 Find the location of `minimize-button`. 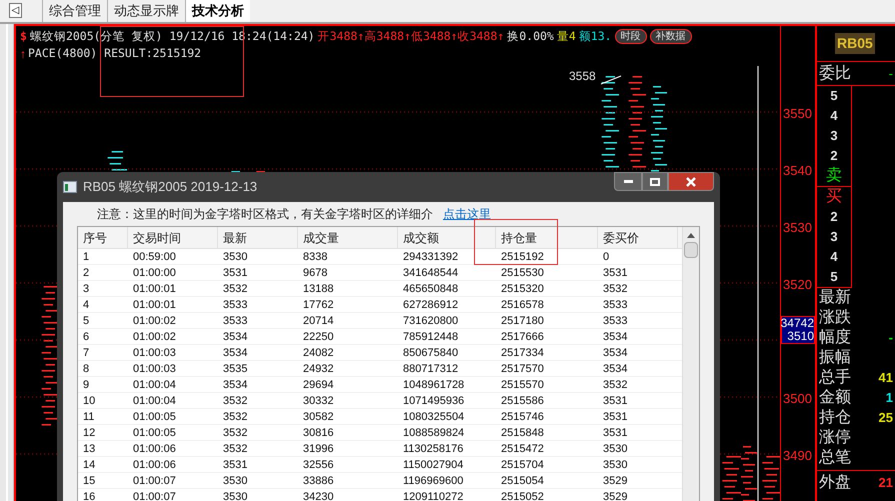

minimize-button is located at coordinates (628, 181).